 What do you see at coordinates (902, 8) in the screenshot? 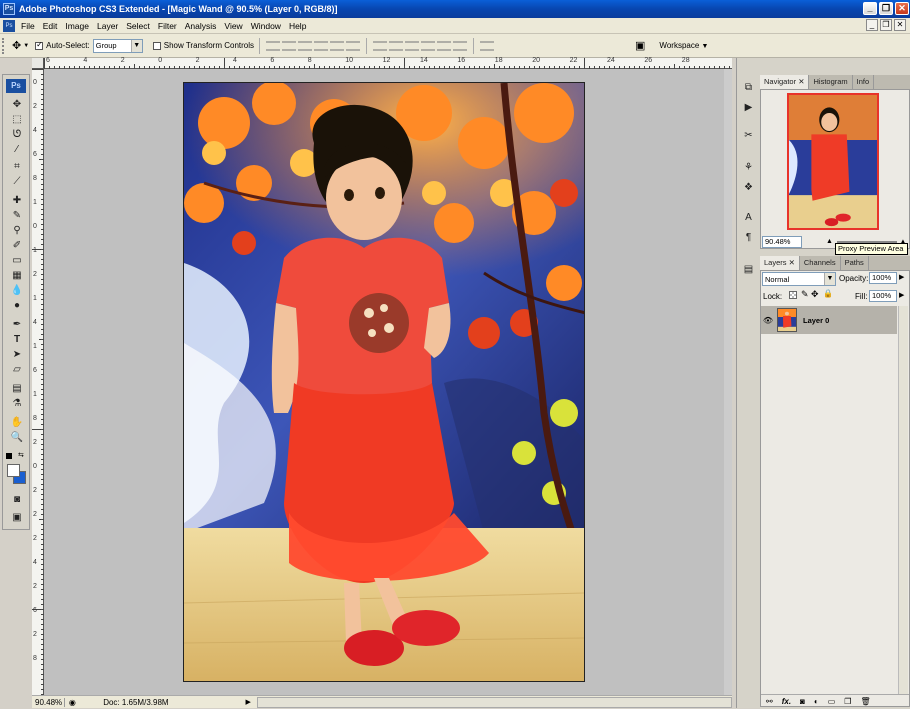
I see `close-button: ✕` at bounding box center [902, 8].